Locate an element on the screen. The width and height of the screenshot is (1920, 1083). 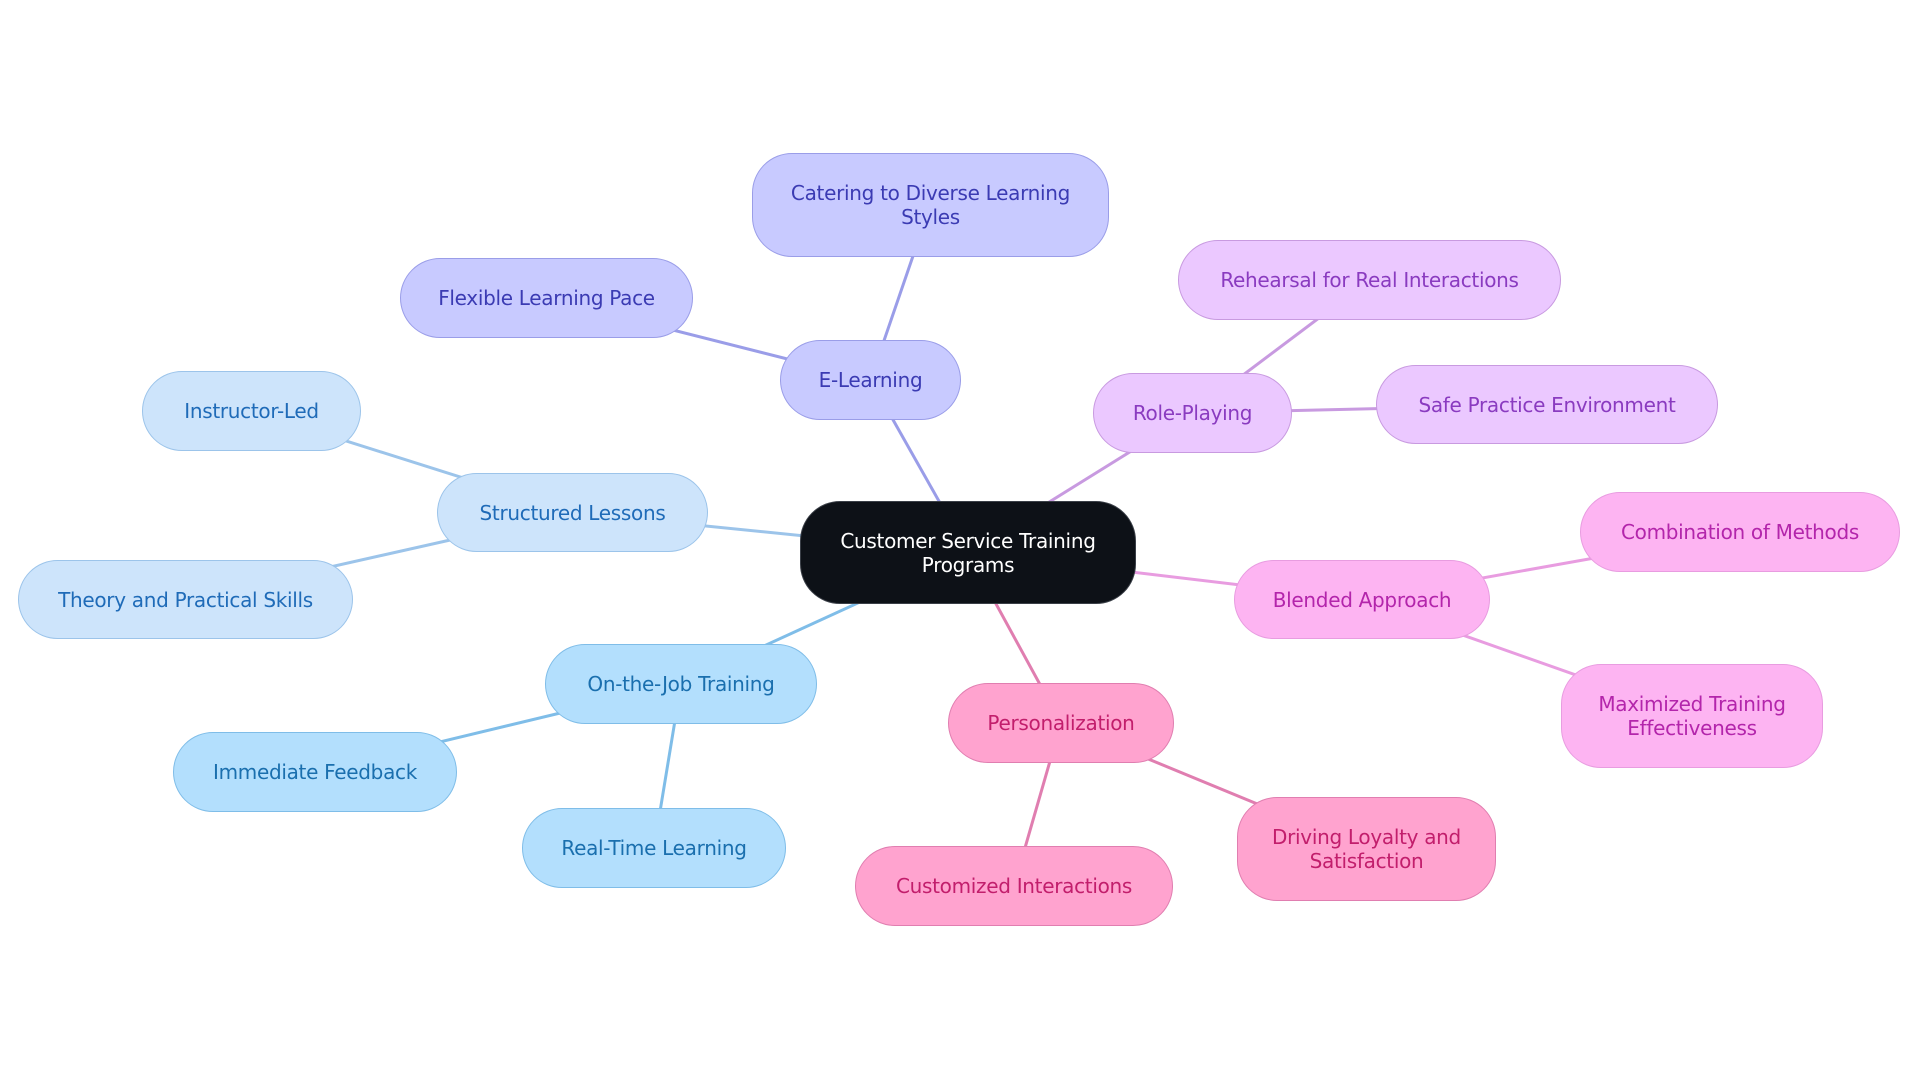
branch-node-on-the-job: On-the-Job Training is located at coordinates (681, 684).